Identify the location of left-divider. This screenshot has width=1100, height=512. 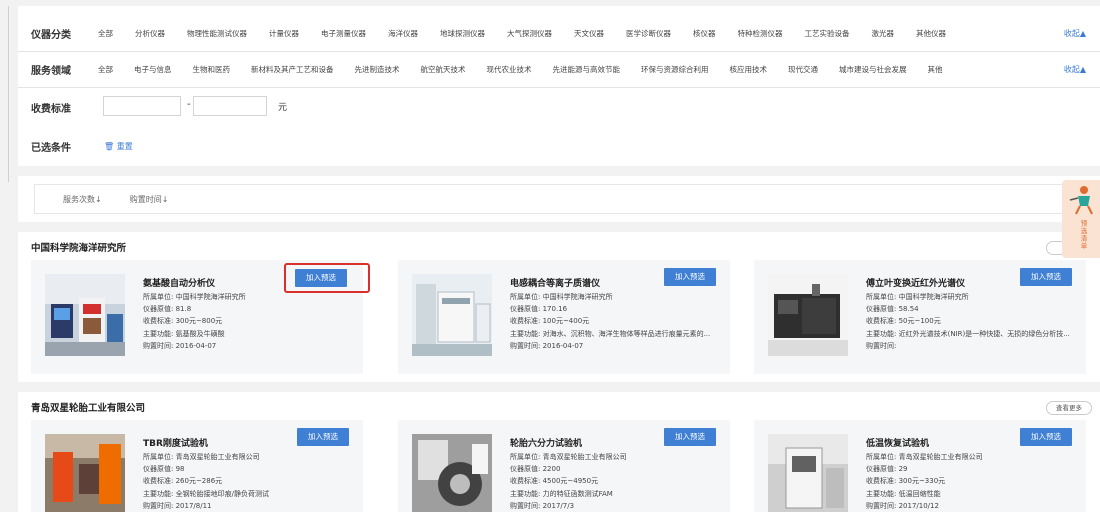
(8, 94).